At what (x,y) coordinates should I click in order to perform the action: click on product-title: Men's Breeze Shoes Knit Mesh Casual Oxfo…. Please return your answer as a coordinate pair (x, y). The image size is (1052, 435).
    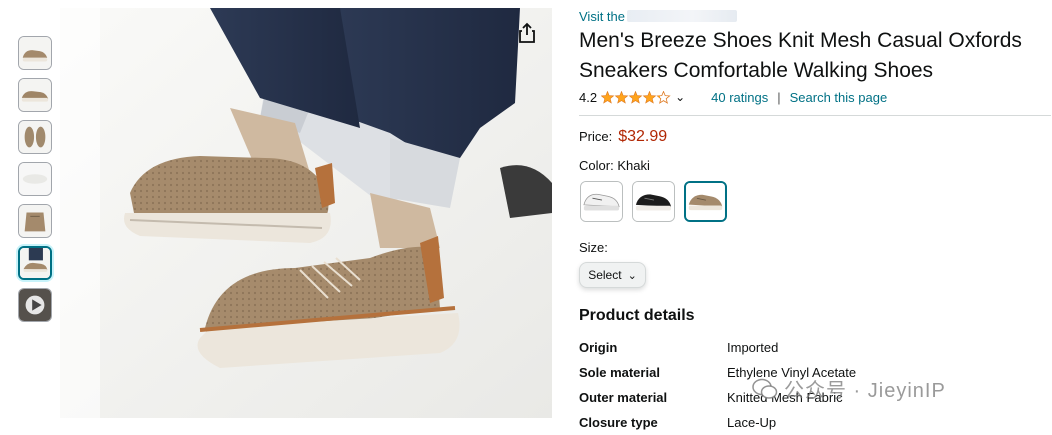
    Looking at the image, I should click on (800, 55).